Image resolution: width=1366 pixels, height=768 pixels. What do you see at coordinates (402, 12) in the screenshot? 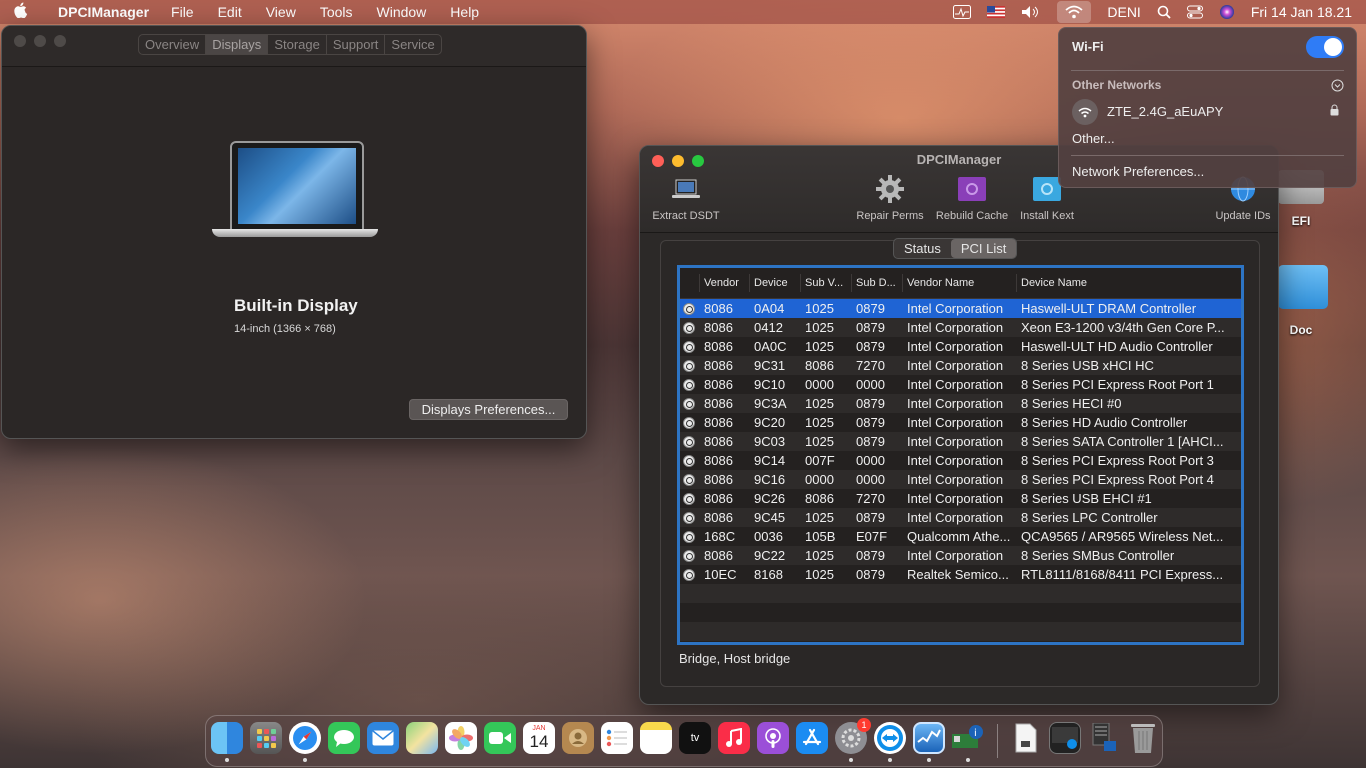
I see `menu-window: Window` at bounding box center [402, 12].